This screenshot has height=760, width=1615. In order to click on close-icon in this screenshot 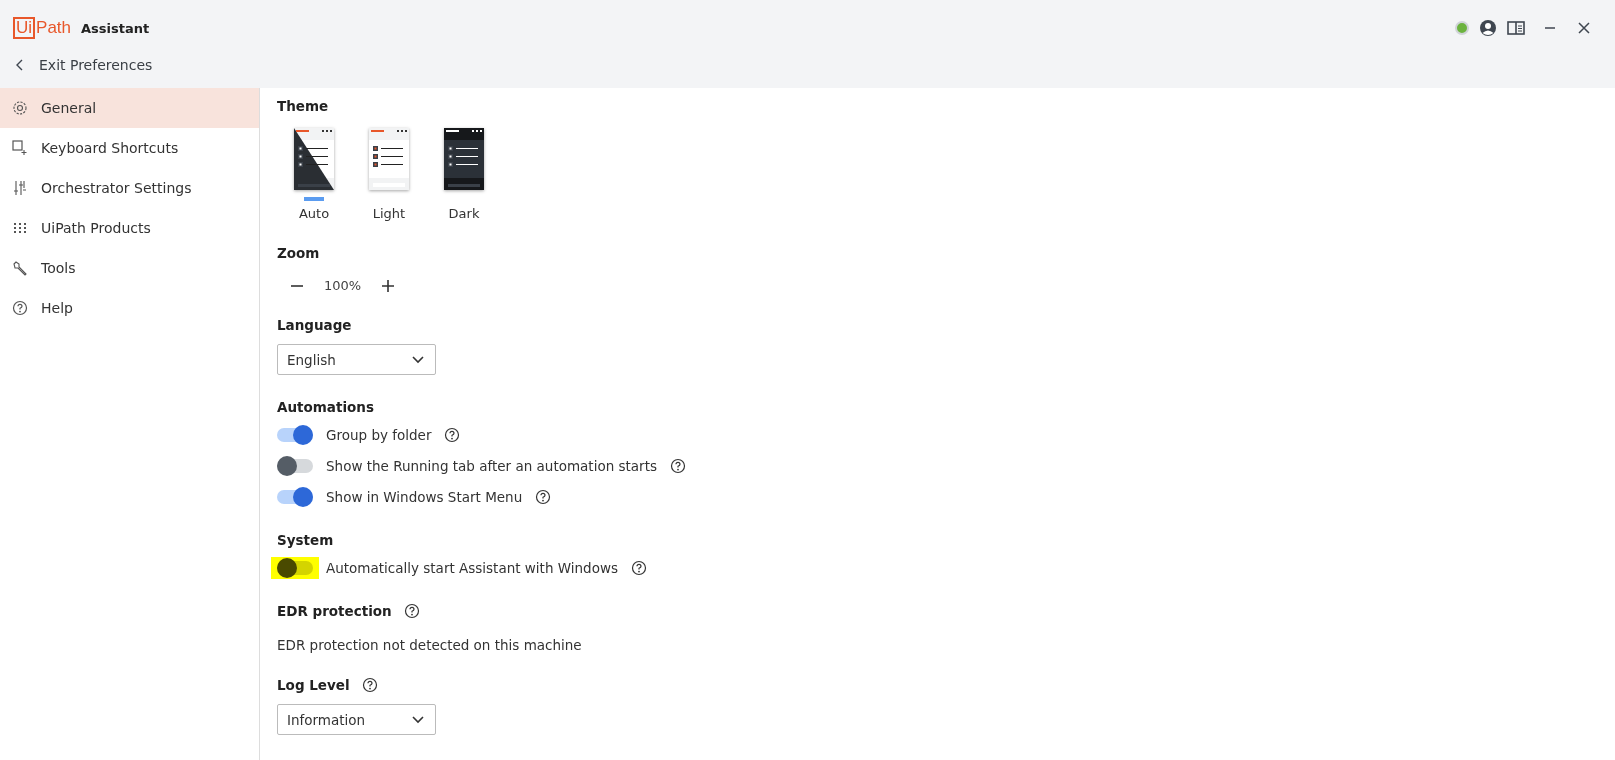, I will do `click(1584, 28)`.